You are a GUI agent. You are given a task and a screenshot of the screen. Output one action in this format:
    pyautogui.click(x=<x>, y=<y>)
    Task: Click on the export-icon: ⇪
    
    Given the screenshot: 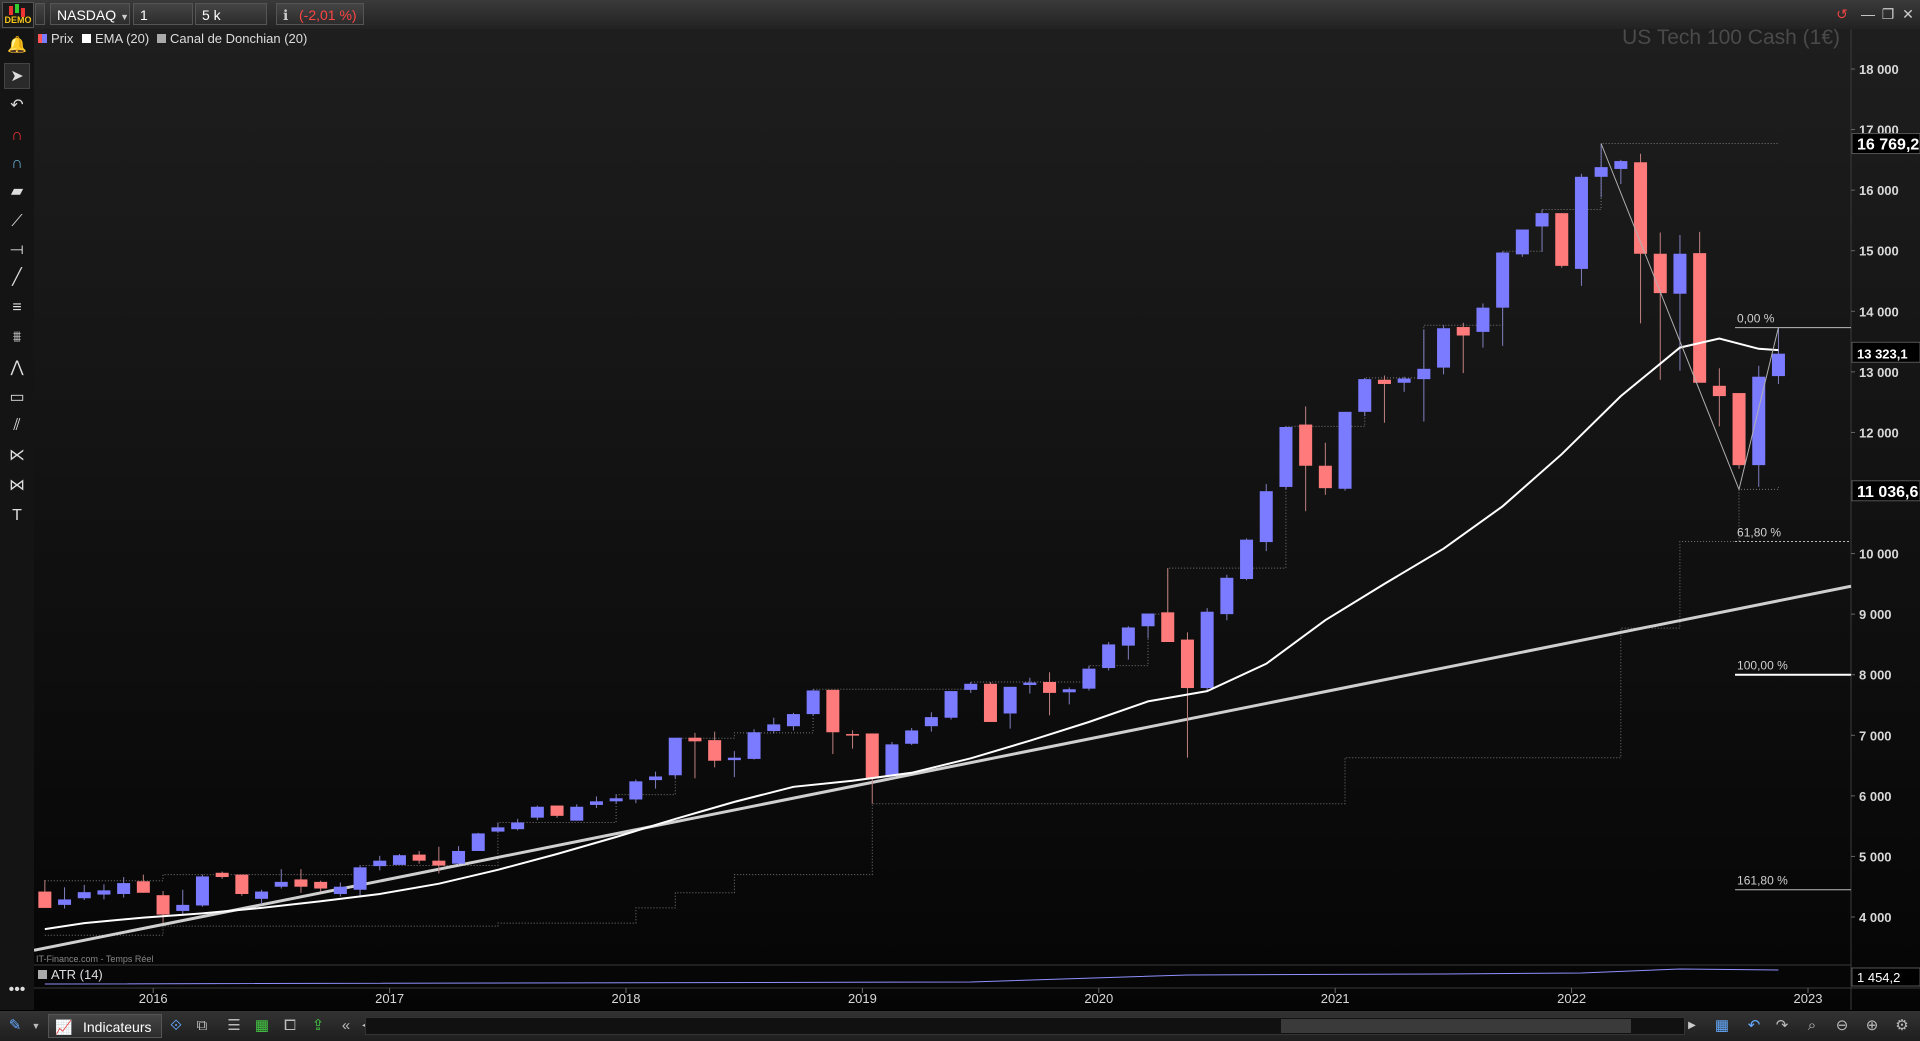 What is the action you would take?
    pyautogui.click(x=318, y=1026)
    